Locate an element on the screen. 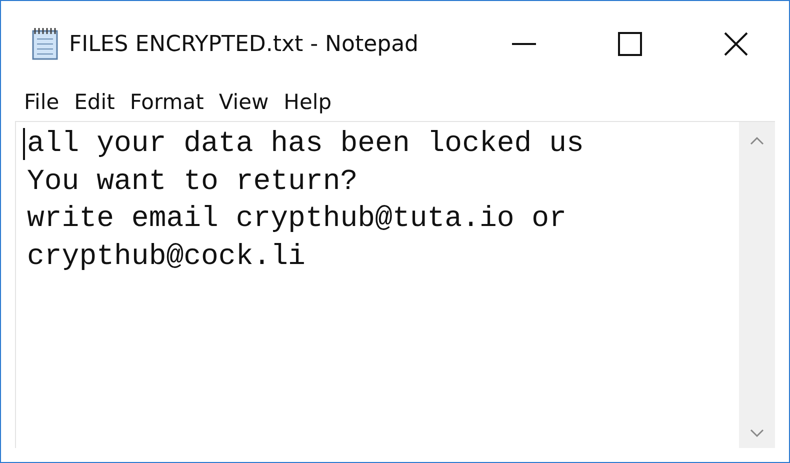 The height and width of the screenshot is (463, 790). menu-item: File is located at coordinates (42, 102).